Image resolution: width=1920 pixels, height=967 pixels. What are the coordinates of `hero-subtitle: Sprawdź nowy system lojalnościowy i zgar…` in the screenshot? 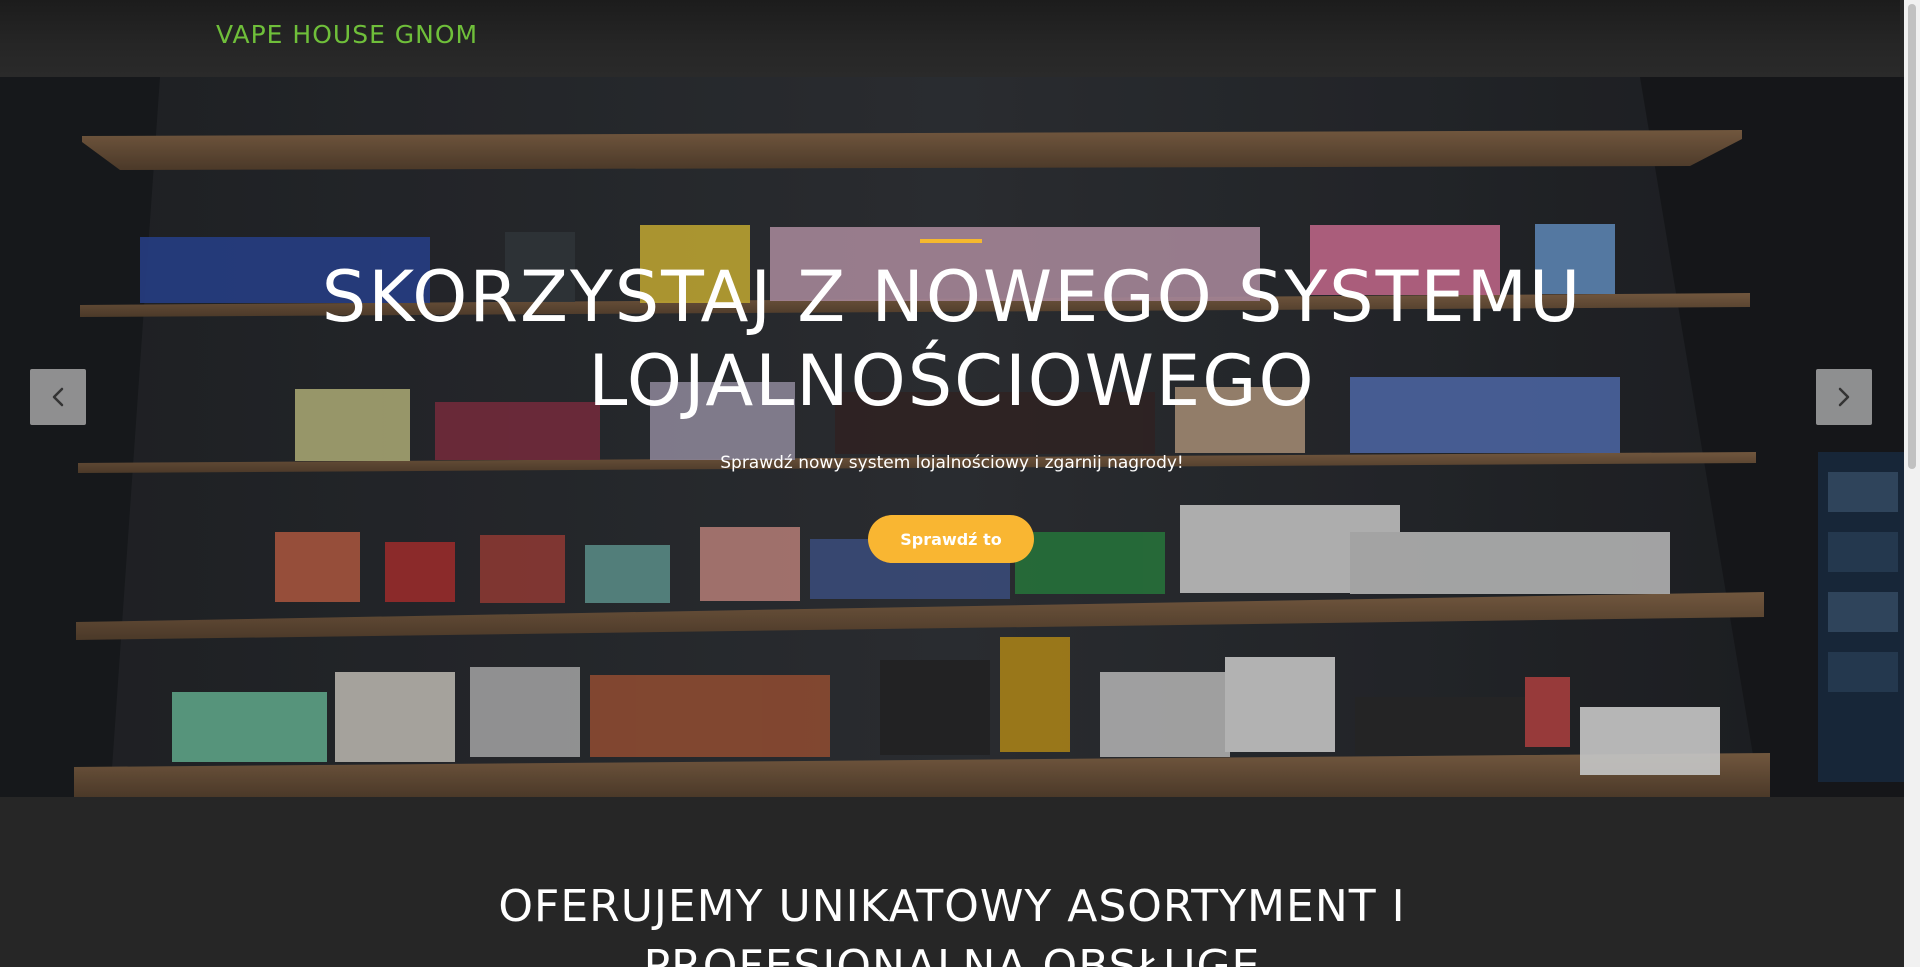 It's located at (952, 463).